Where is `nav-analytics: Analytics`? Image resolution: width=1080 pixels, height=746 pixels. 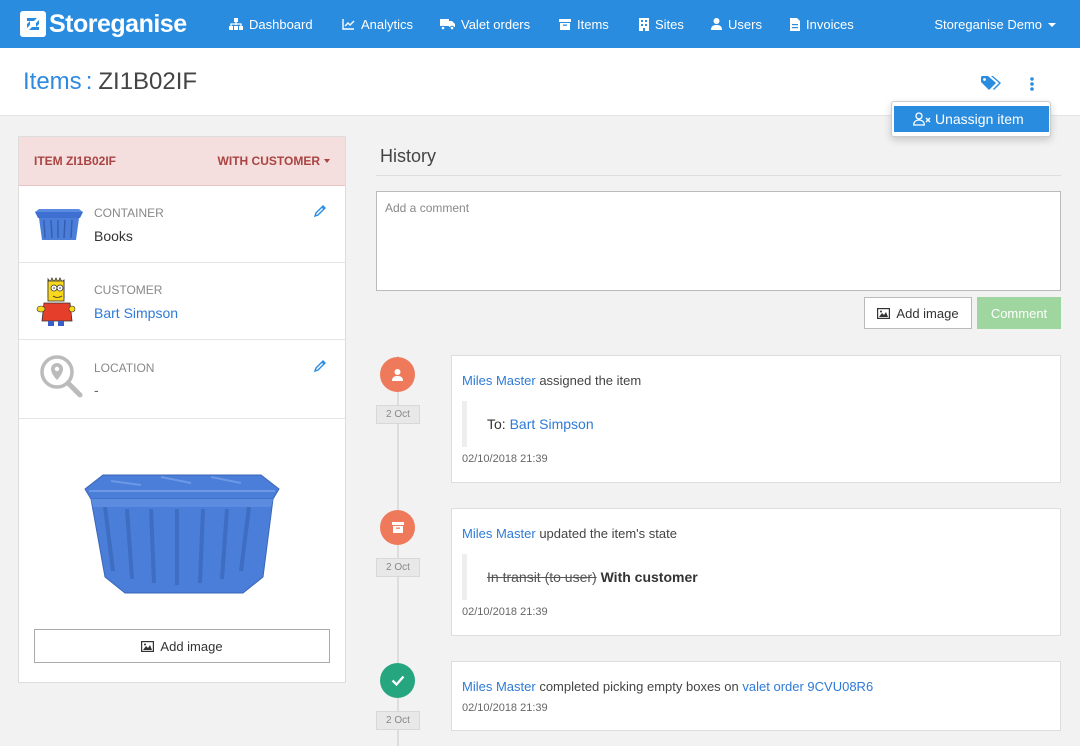 nav-analytics: Analytics is located at coordinates (377, 24).